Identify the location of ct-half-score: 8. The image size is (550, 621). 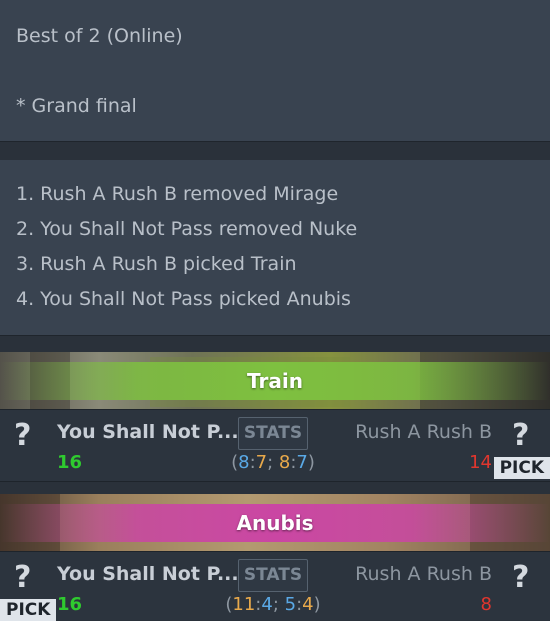
(244, 462).